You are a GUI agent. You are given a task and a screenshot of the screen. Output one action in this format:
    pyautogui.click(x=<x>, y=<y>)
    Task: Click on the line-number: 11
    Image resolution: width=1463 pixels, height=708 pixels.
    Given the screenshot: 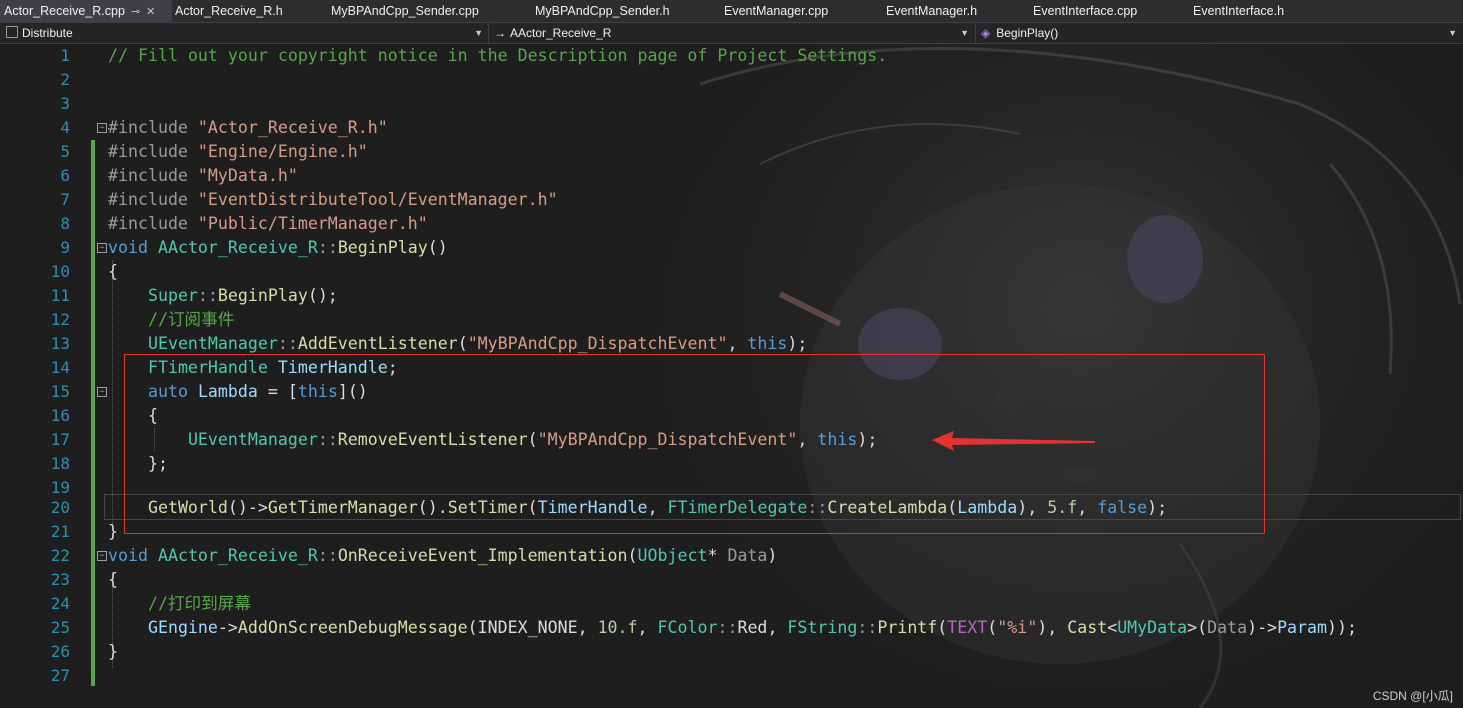 What is the action you would take?
    pyautogui.click(x=60, y=295)
    